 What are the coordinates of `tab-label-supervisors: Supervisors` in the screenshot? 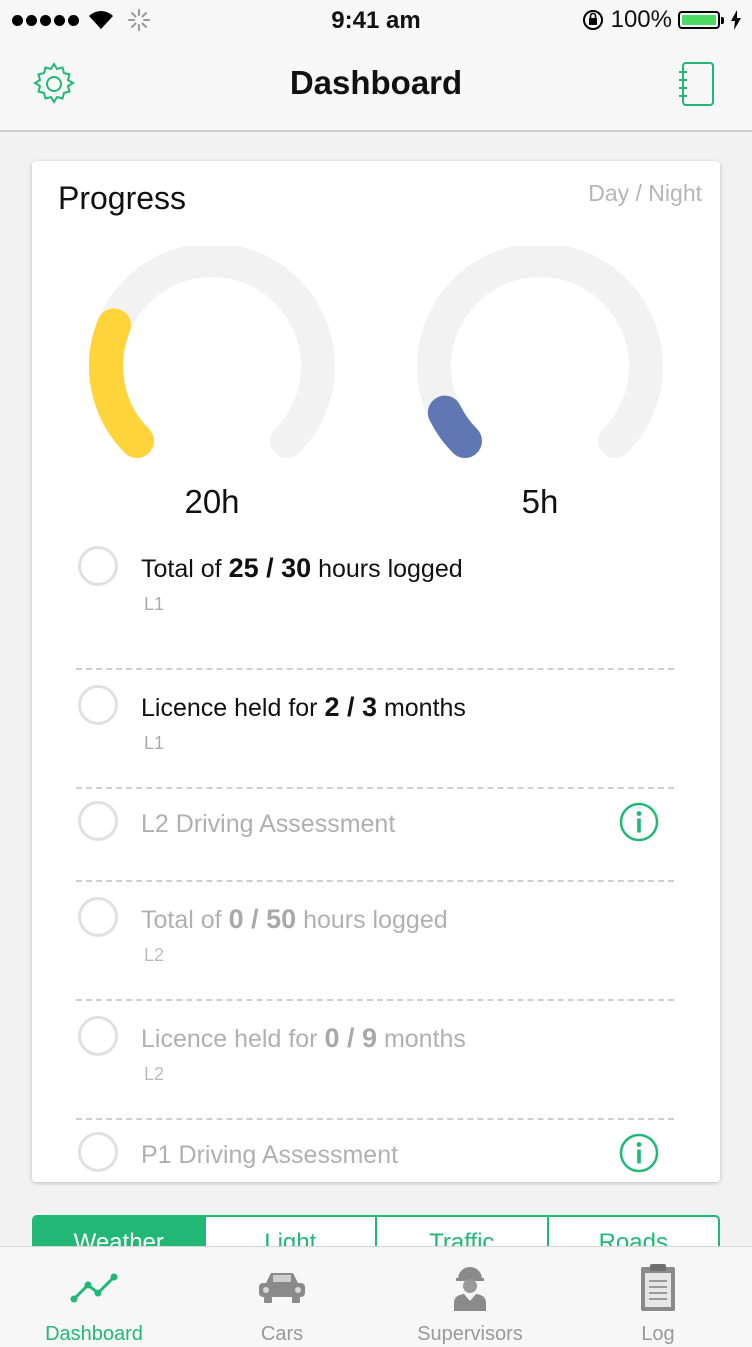 It's located at (470, 1334).